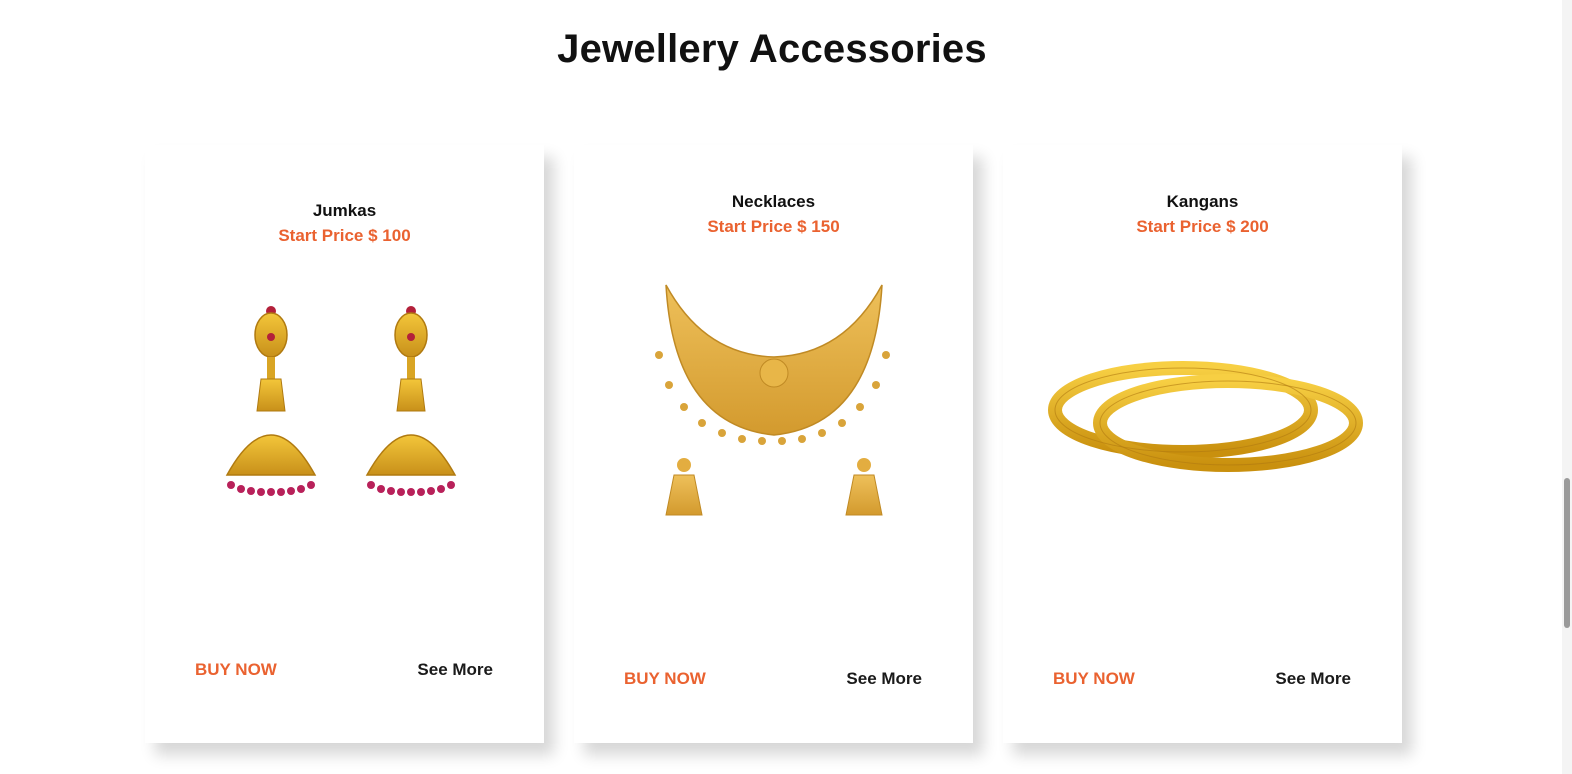  Describe the element at coordinates (1567, 553) in the screenshot. I see `scrollbar-thumb` at that location.